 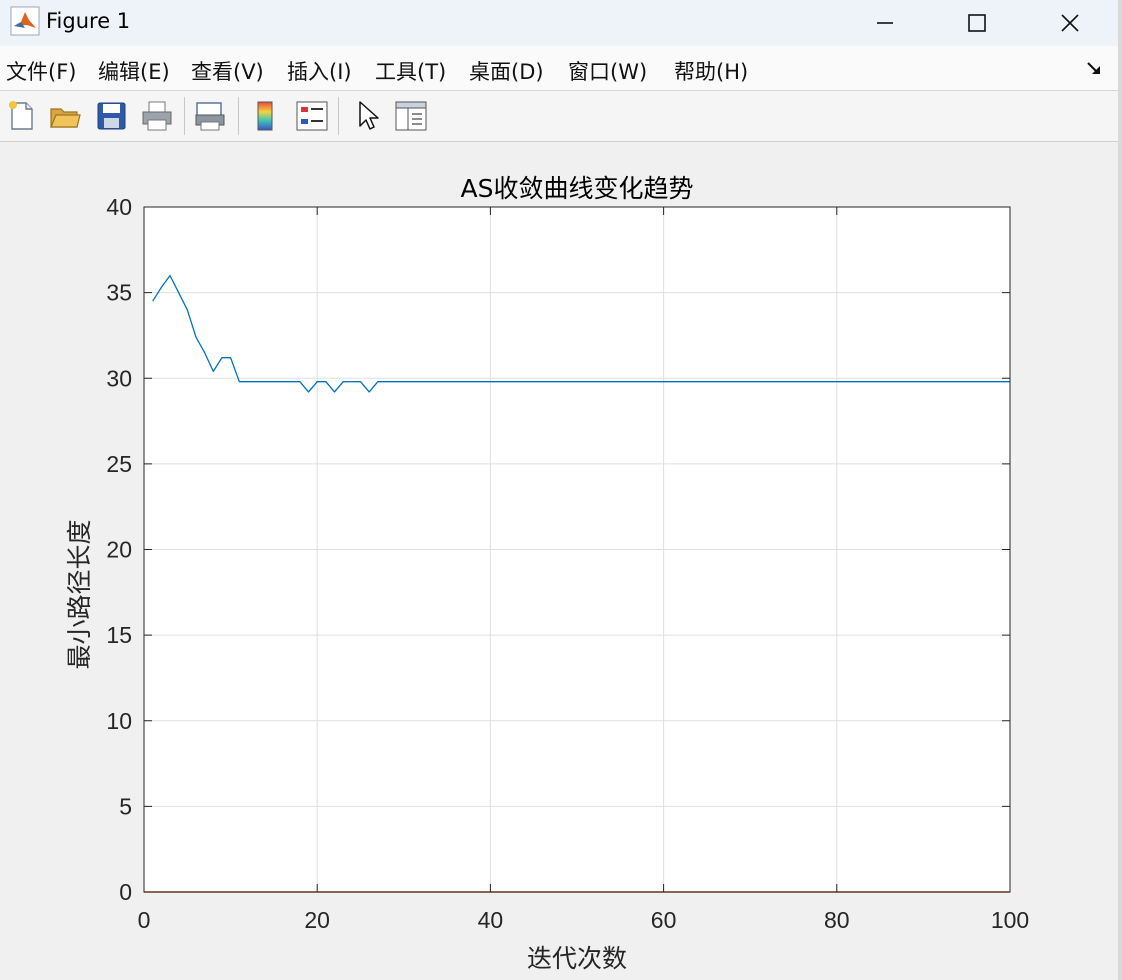 I want to click on y-tick-label: 35, so click(x=119, y=293).